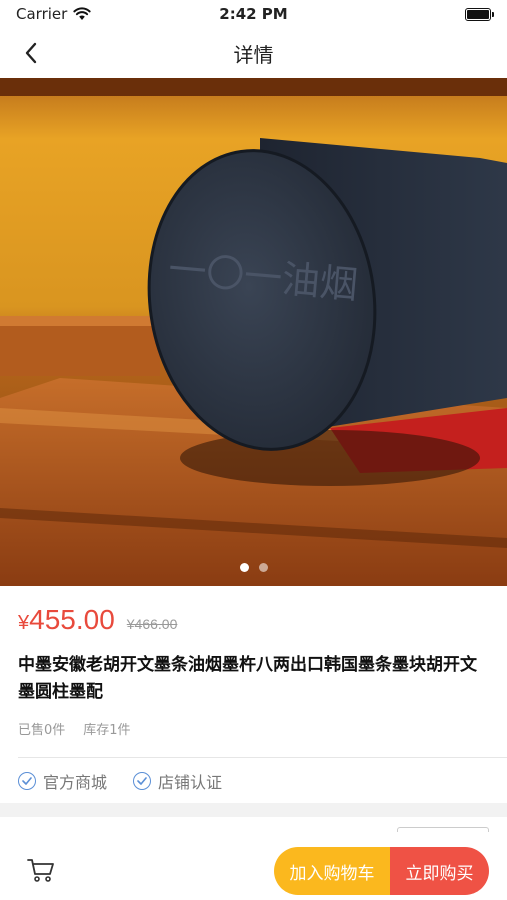 The height and width of the screenshot is (900, 507). I want to click on badge-label: 店铺认证, so click(190, 782).